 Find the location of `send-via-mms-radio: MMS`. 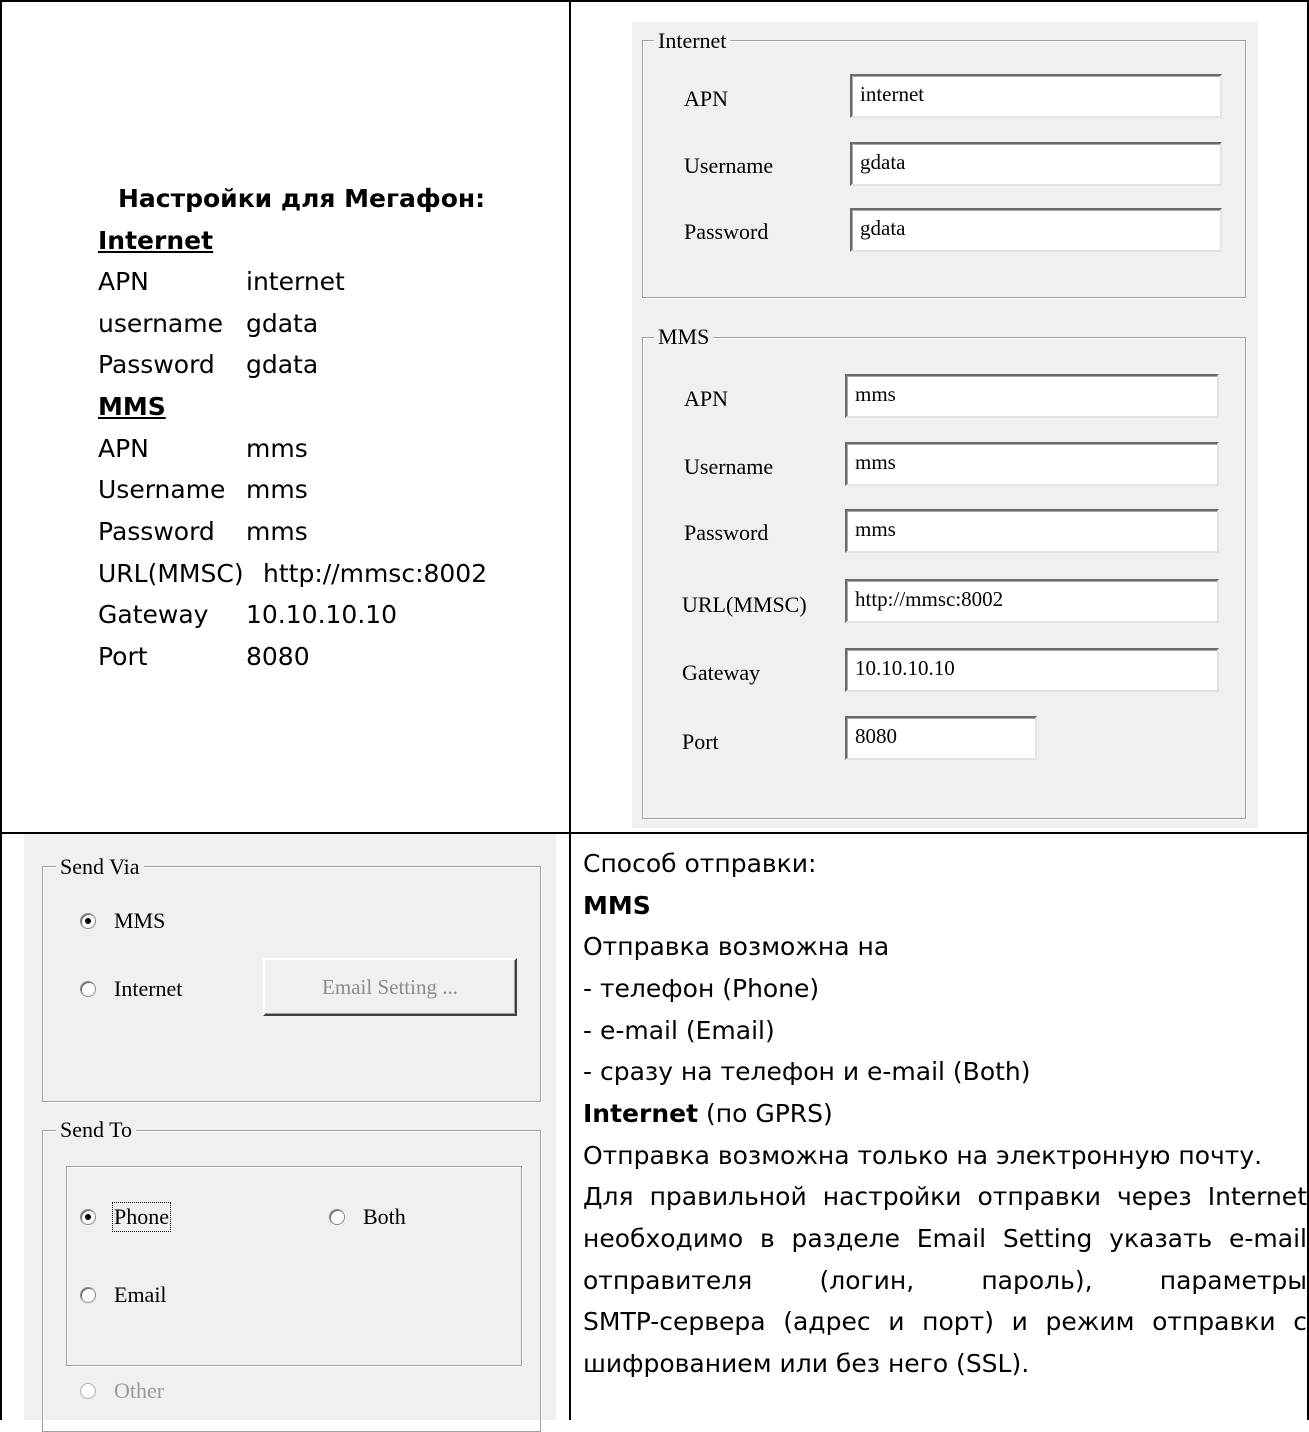

send-via-mms-radio: MMS is located at coordinates (122, 921).